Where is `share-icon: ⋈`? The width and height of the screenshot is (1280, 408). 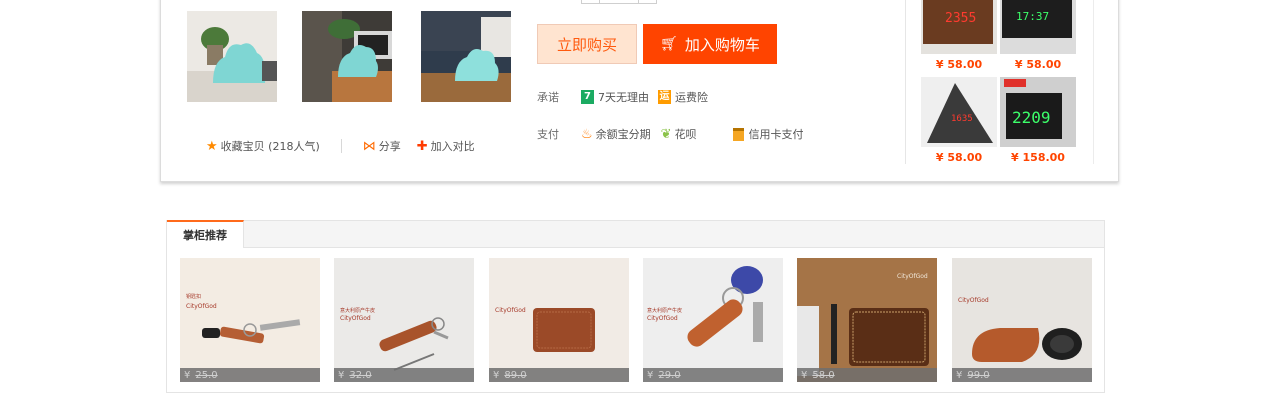
share-icon: ⋈ is located at coordinates (369, 146).